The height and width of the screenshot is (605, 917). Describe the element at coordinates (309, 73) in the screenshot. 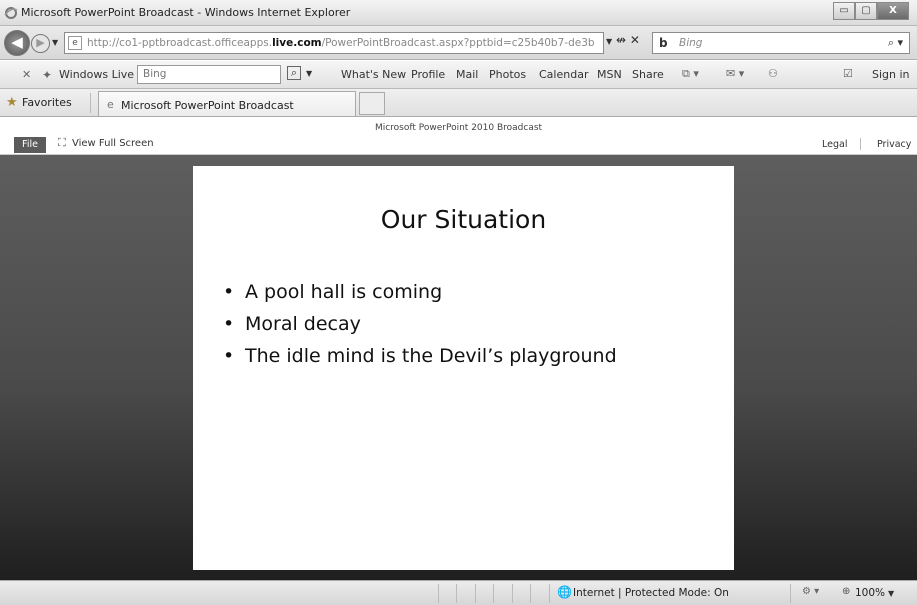

I see `search-options-dropdown-icon: ▼` at that location.